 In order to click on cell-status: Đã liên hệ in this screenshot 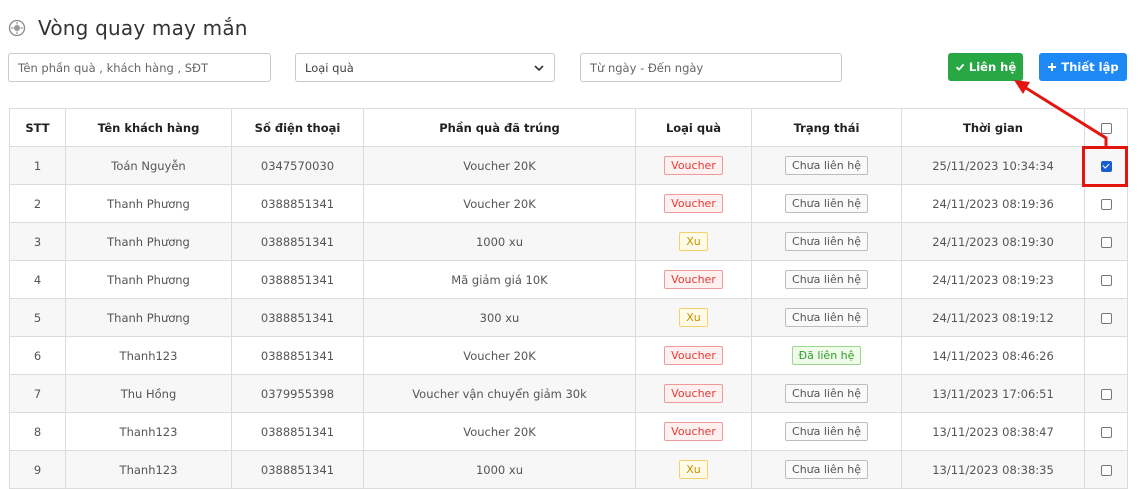, I will do `click(826, 355)`.